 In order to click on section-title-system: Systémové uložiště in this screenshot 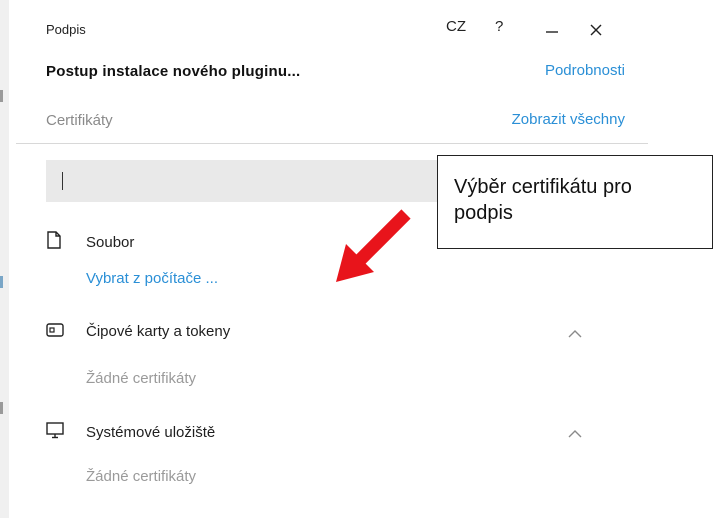, I will do `click(151, 432)`.